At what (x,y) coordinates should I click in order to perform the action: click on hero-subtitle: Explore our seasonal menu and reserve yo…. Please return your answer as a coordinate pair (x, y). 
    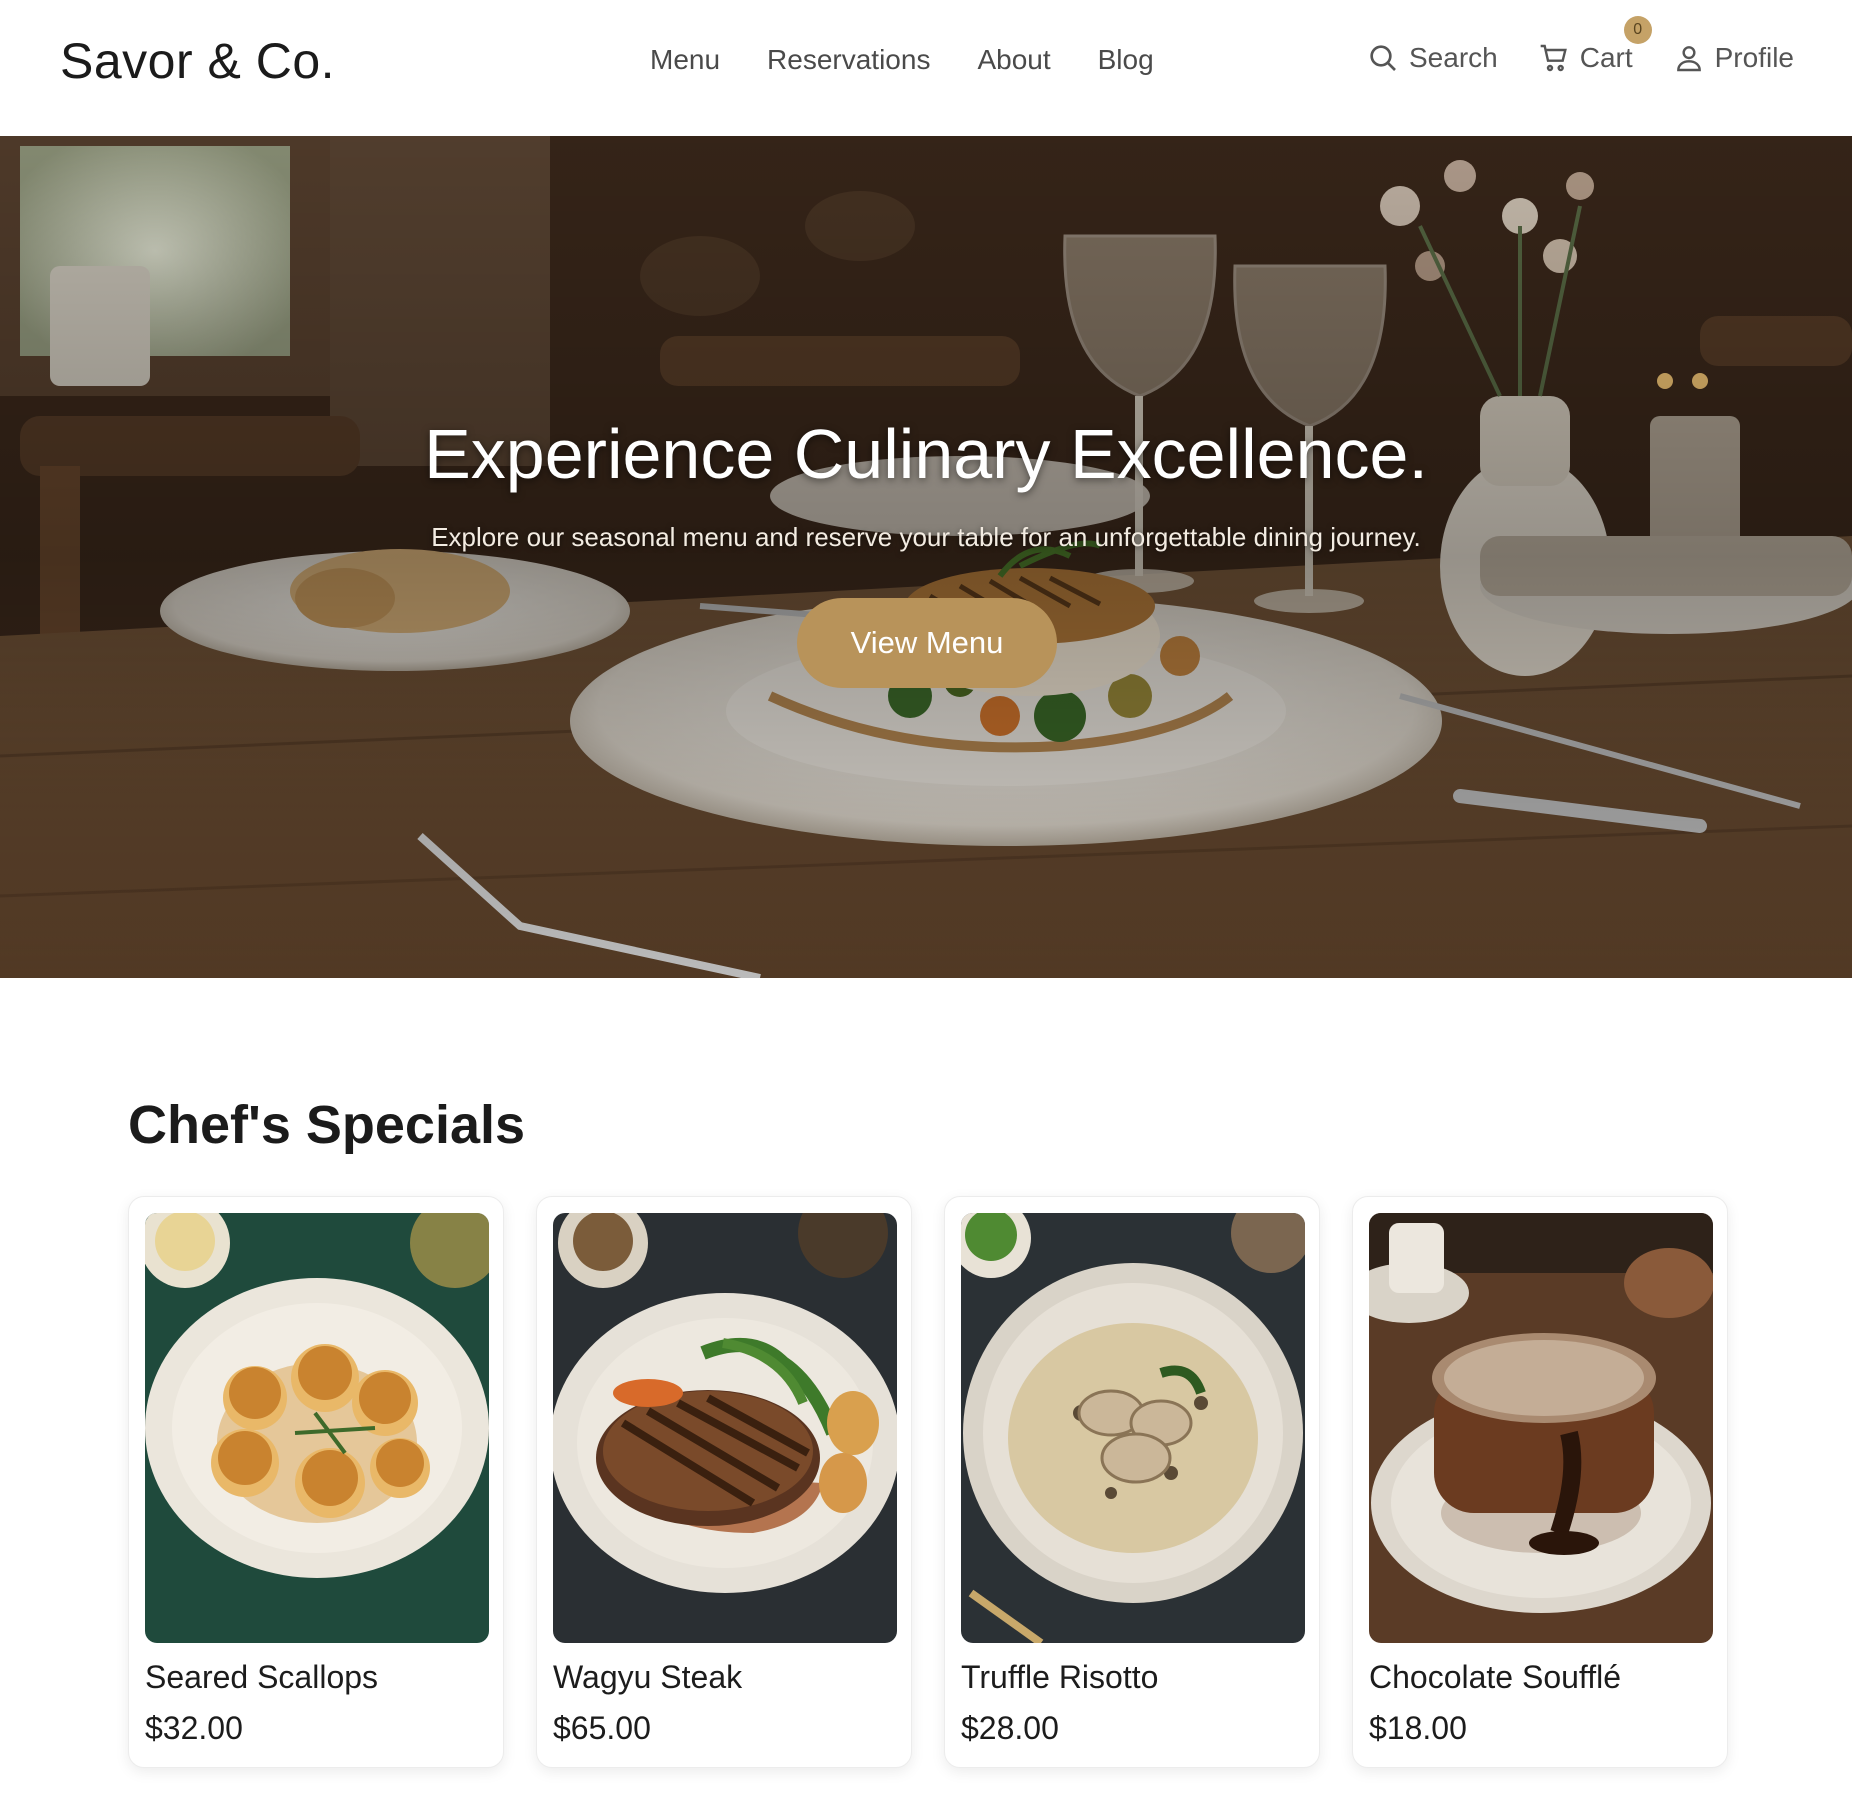
    Looking at the image, I should click on (926, 537).